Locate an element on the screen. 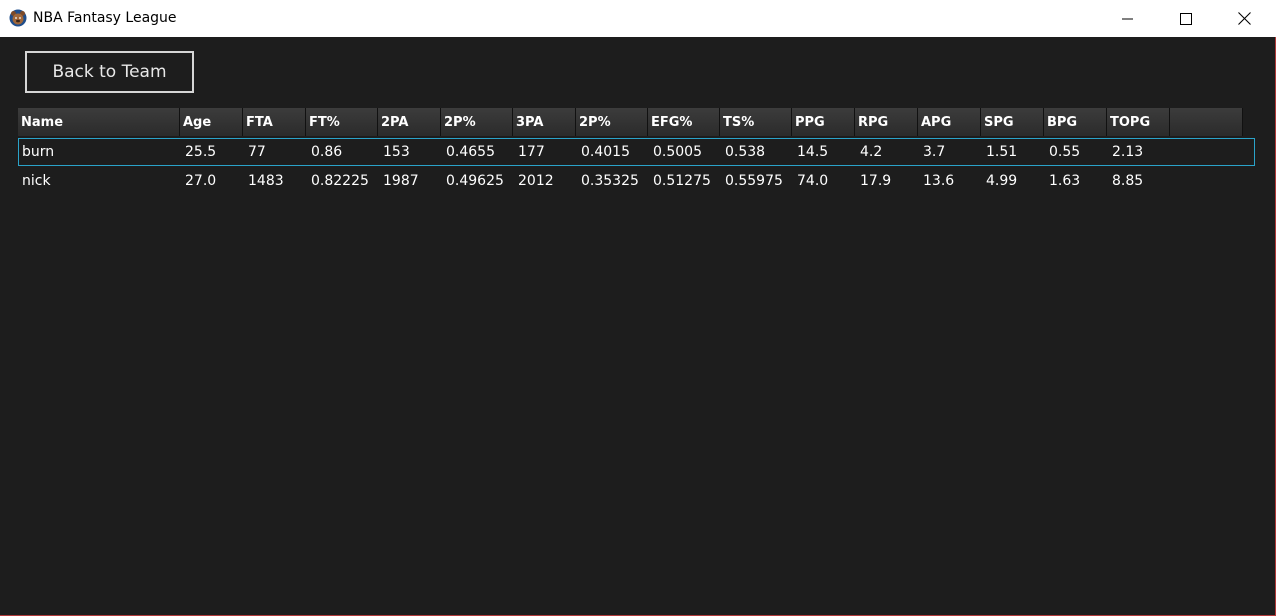  column-header: Age is located at coordinates (211, 122).